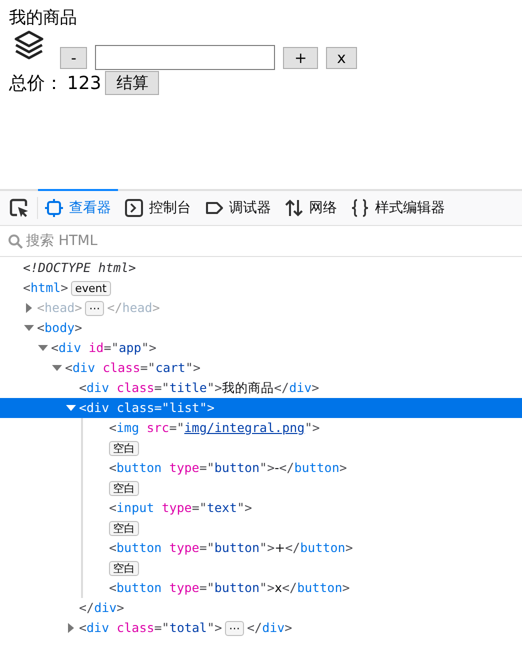 The width and height of the screenshot is (522, 645). Describe the element at coordinates (231, 547) in the screenshot. I see `code-line: <button type="button">+</button>` at that location.